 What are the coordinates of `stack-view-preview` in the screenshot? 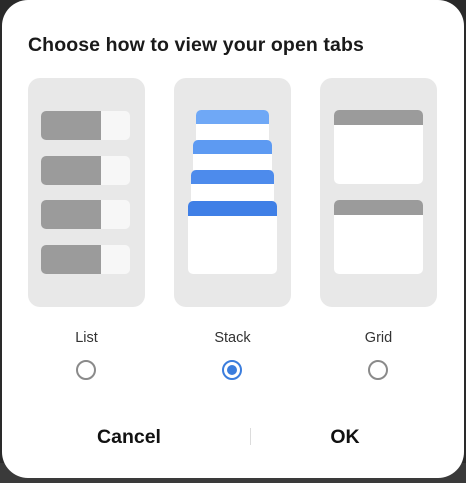 It's located at (232, 192).